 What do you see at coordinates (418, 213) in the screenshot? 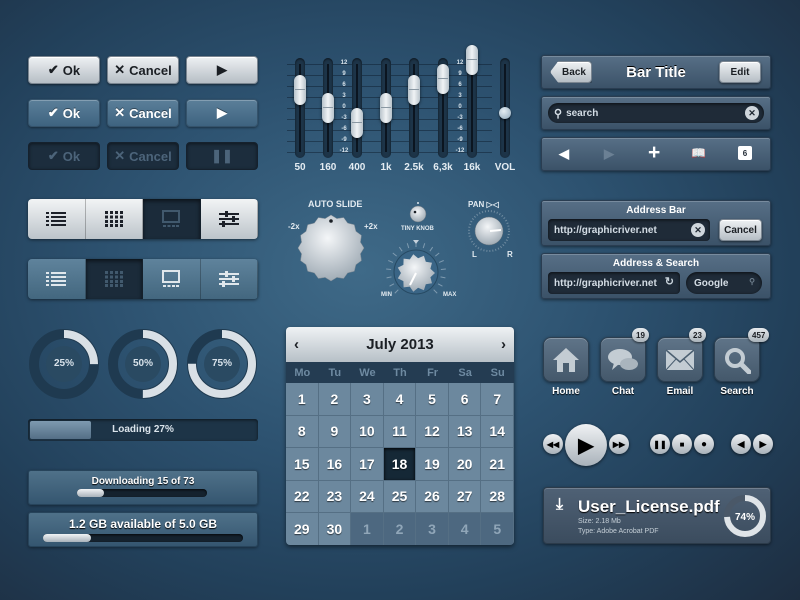
I see `tiny-knob` at bounding box center [418, 213].